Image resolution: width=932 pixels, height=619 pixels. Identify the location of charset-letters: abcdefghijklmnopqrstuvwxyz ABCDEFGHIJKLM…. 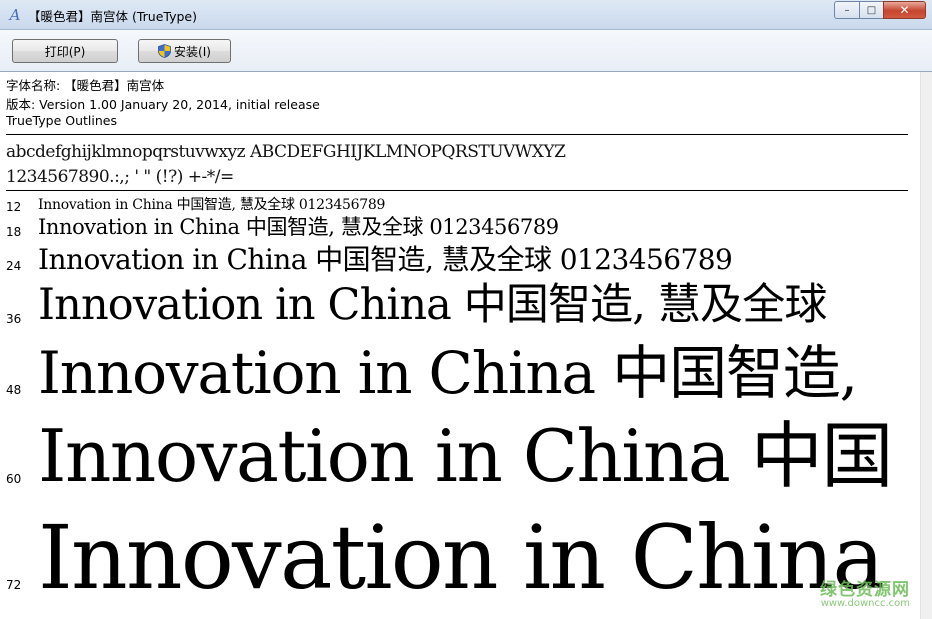
(286, 152).